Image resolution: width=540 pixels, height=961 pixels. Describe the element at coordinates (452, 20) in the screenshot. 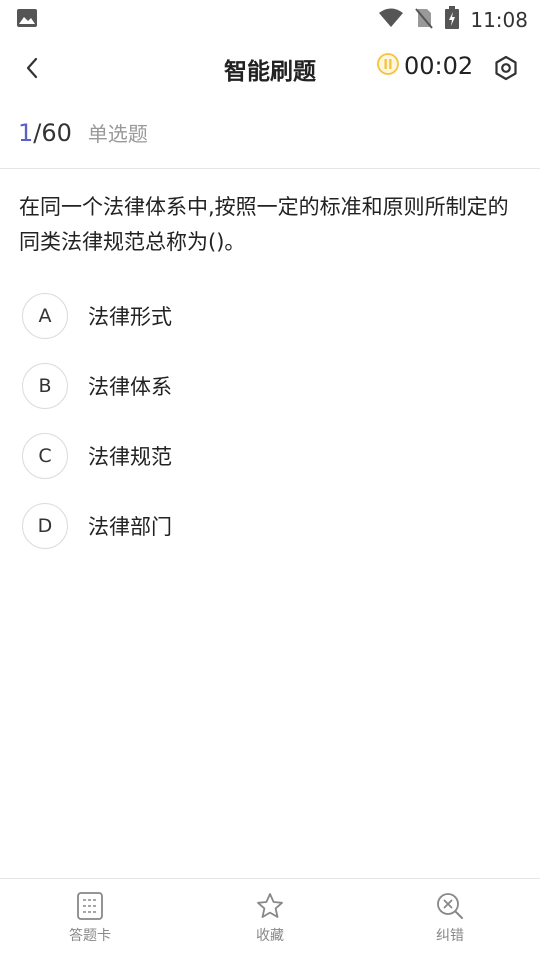

I see `battery-charging-icon` at that location.